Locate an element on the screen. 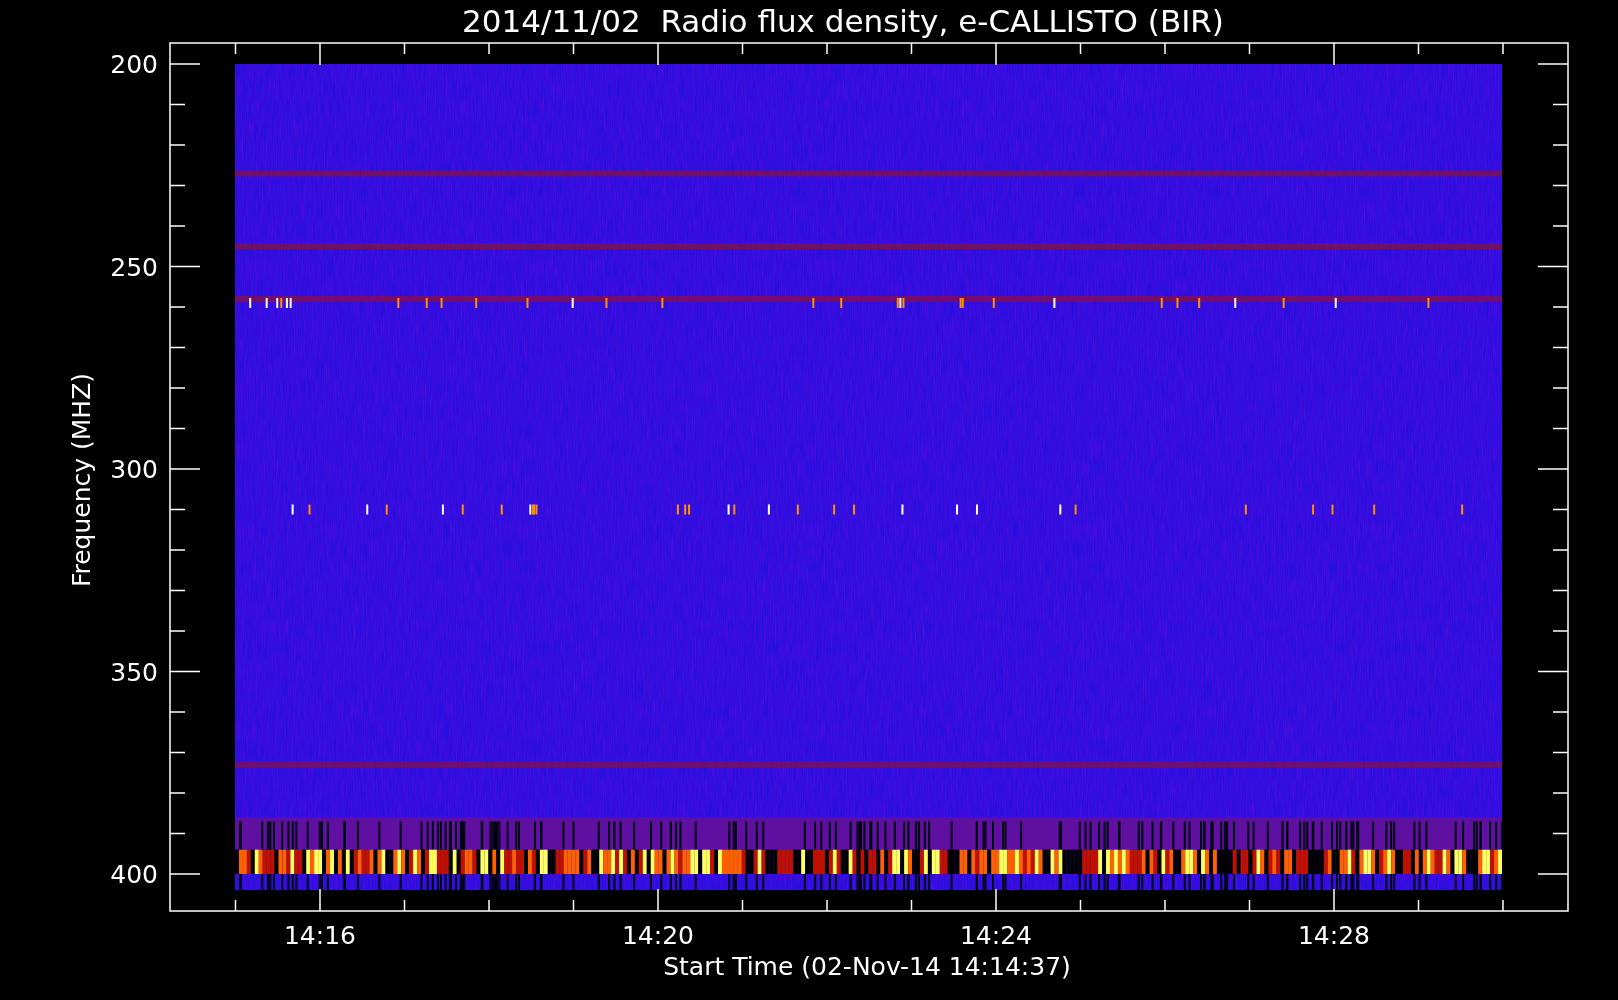 This screenshot has height=1000, width=1618. x-tick-label: 14:28 is located at coordinates (1334, 935).